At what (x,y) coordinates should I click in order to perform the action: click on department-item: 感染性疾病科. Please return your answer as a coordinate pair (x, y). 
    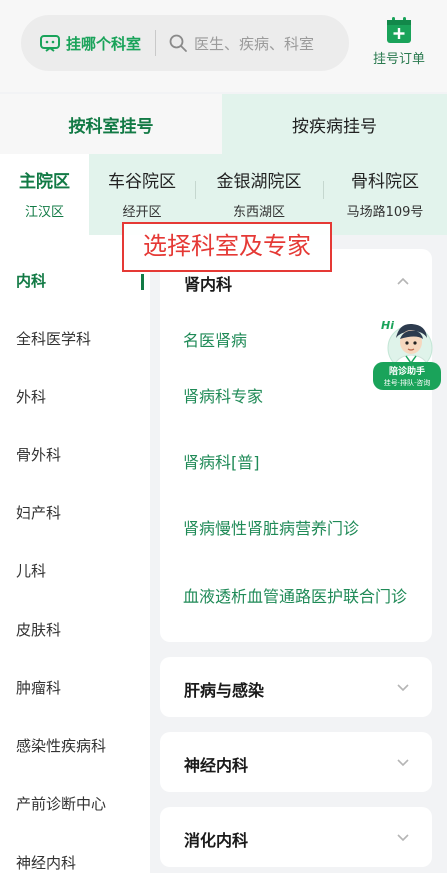
    Looking at the image, I should click on (61, 745).